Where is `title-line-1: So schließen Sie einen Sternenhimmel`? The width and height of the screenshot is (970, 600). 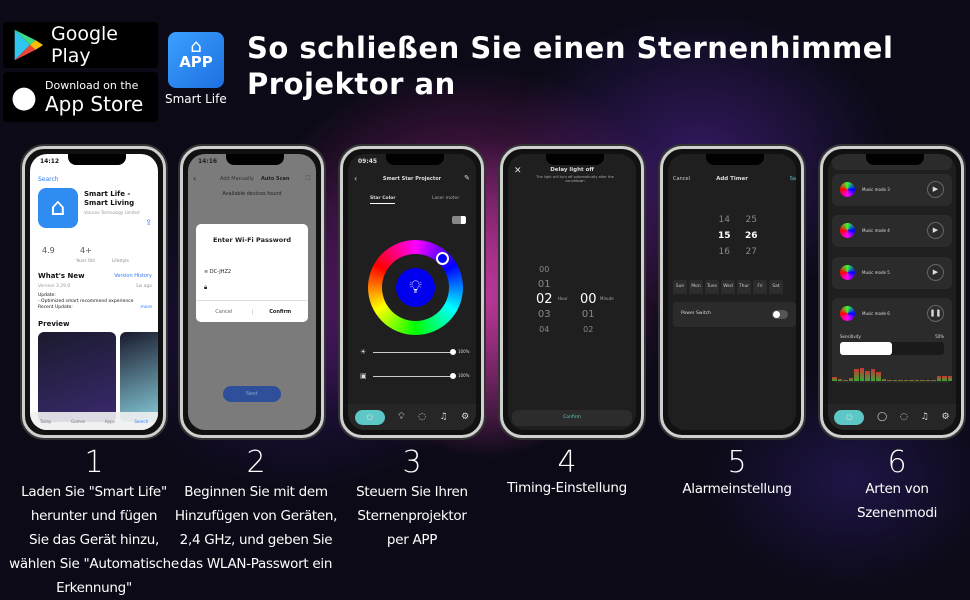
title-line-1: So schließen Sie einen Sternenhimmel is located at coordinates (570, 48).